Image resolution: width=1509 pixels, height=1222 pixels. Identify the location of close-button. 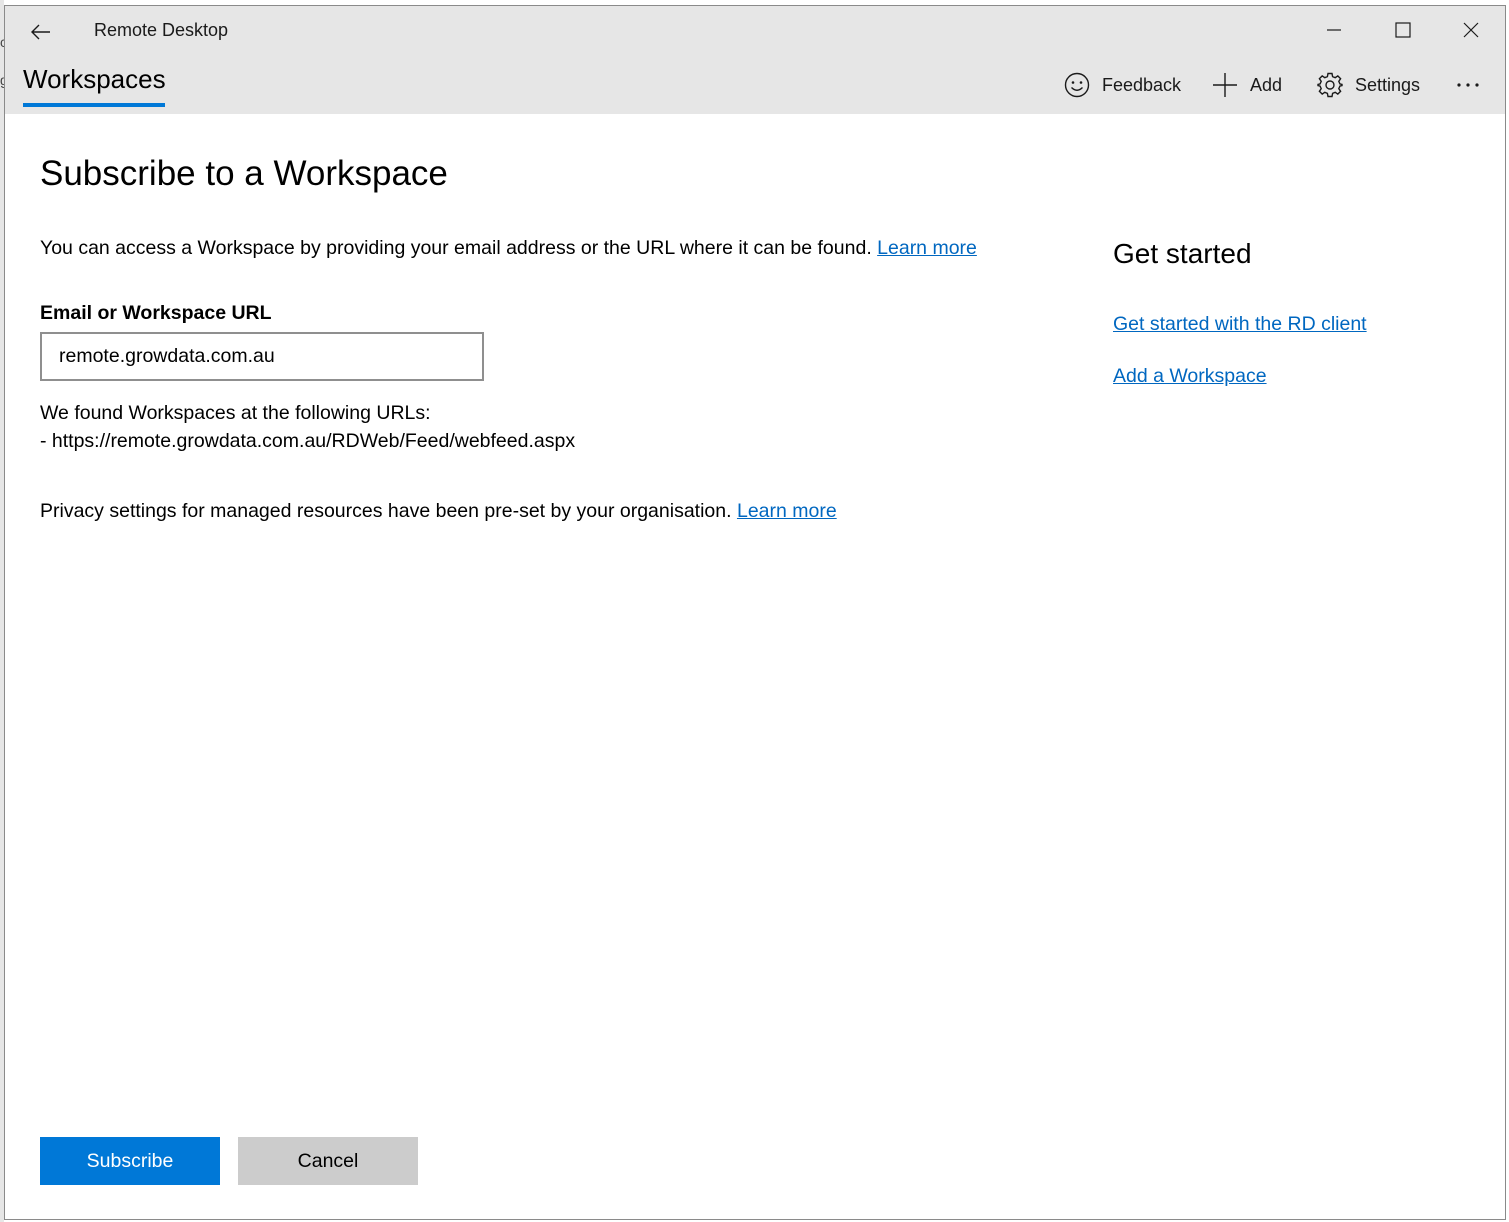
(1471, 30).